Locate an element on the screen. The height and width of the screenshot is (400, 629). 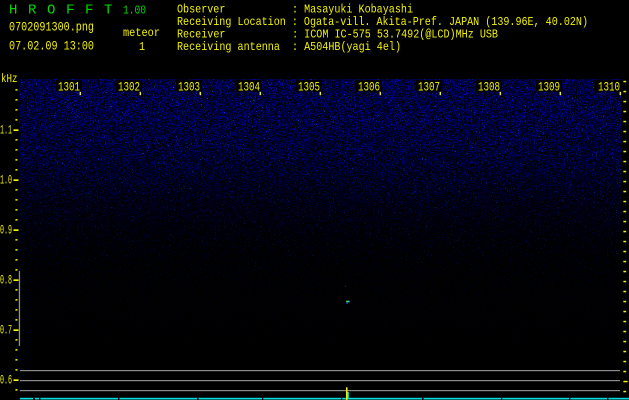
svg-text: 0.8 is located at coordinates (6, 281).